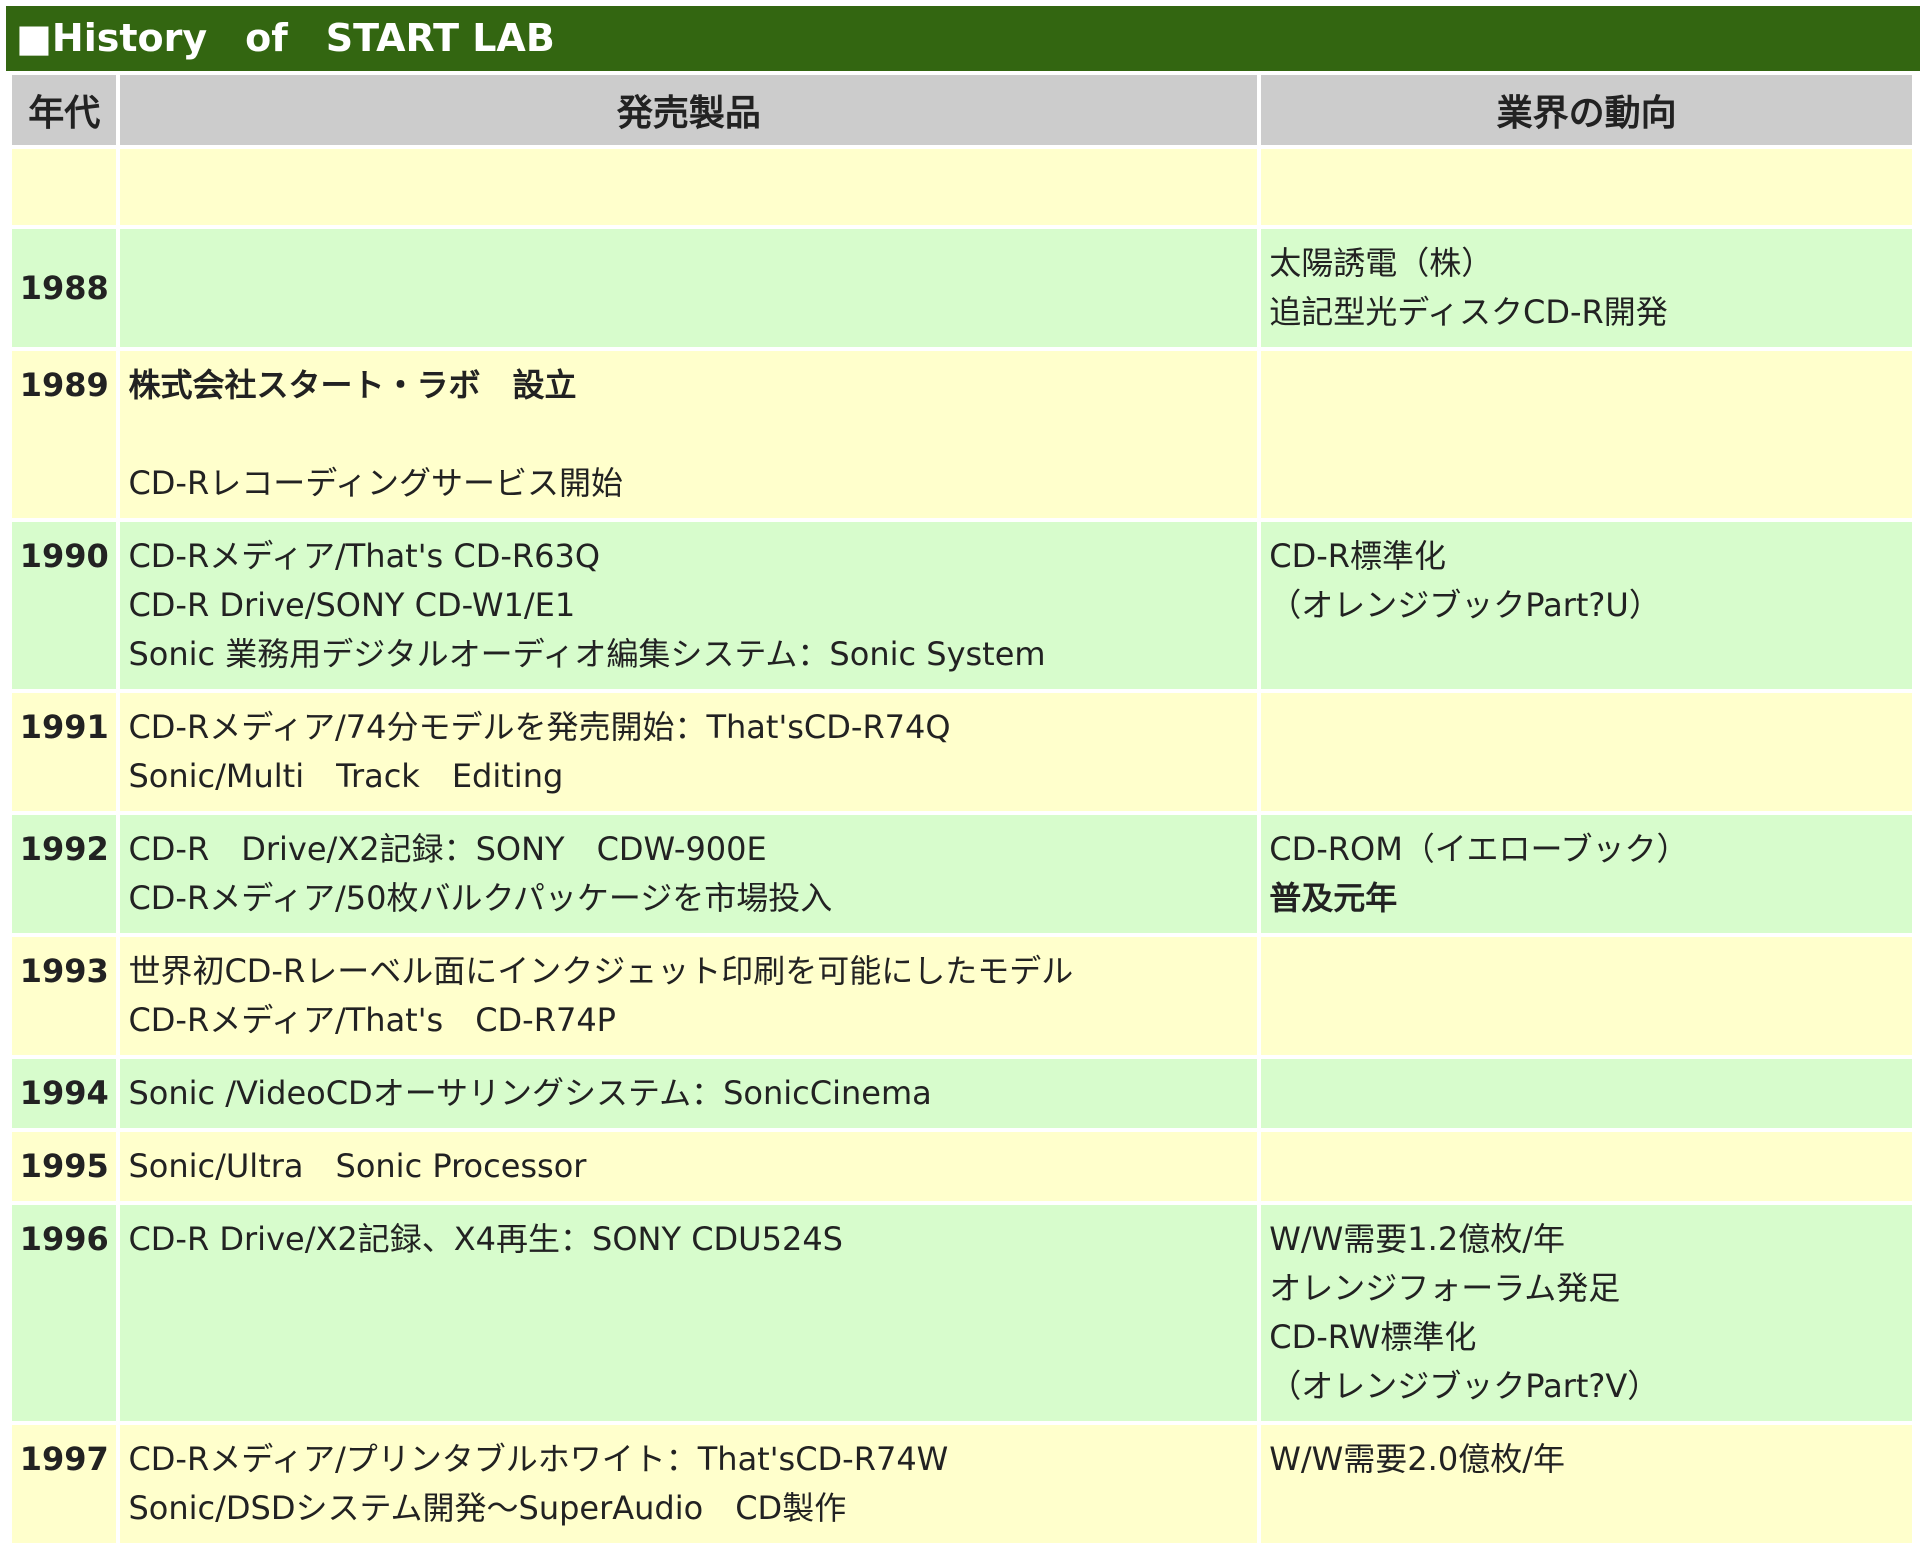 The image size is (1920, 1547). What do you see at coordinates (64, 996) in the screenshot?
I see `year-cell: 1993` at bounding box center [64, 996].